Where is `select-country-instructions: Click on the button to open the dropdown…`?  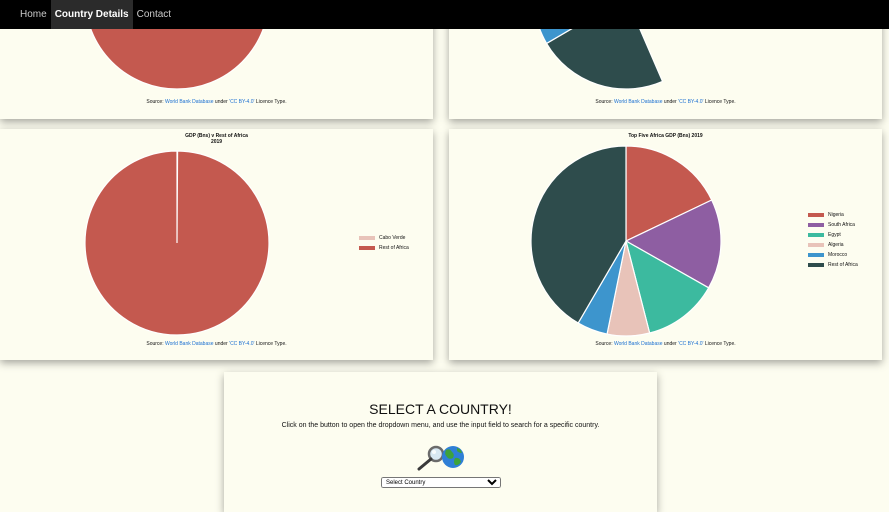 select-country-instructions: Click on the button to open the dropdown… is located at coordinates (440, 425).